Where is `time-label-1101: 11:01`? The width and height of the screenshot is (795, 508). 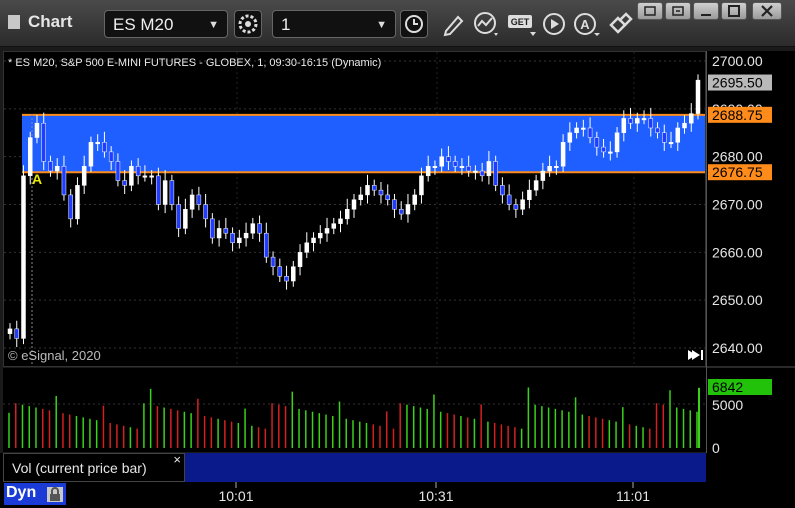 time-label-1101: 11:01 is located at coordinates (633, 496).